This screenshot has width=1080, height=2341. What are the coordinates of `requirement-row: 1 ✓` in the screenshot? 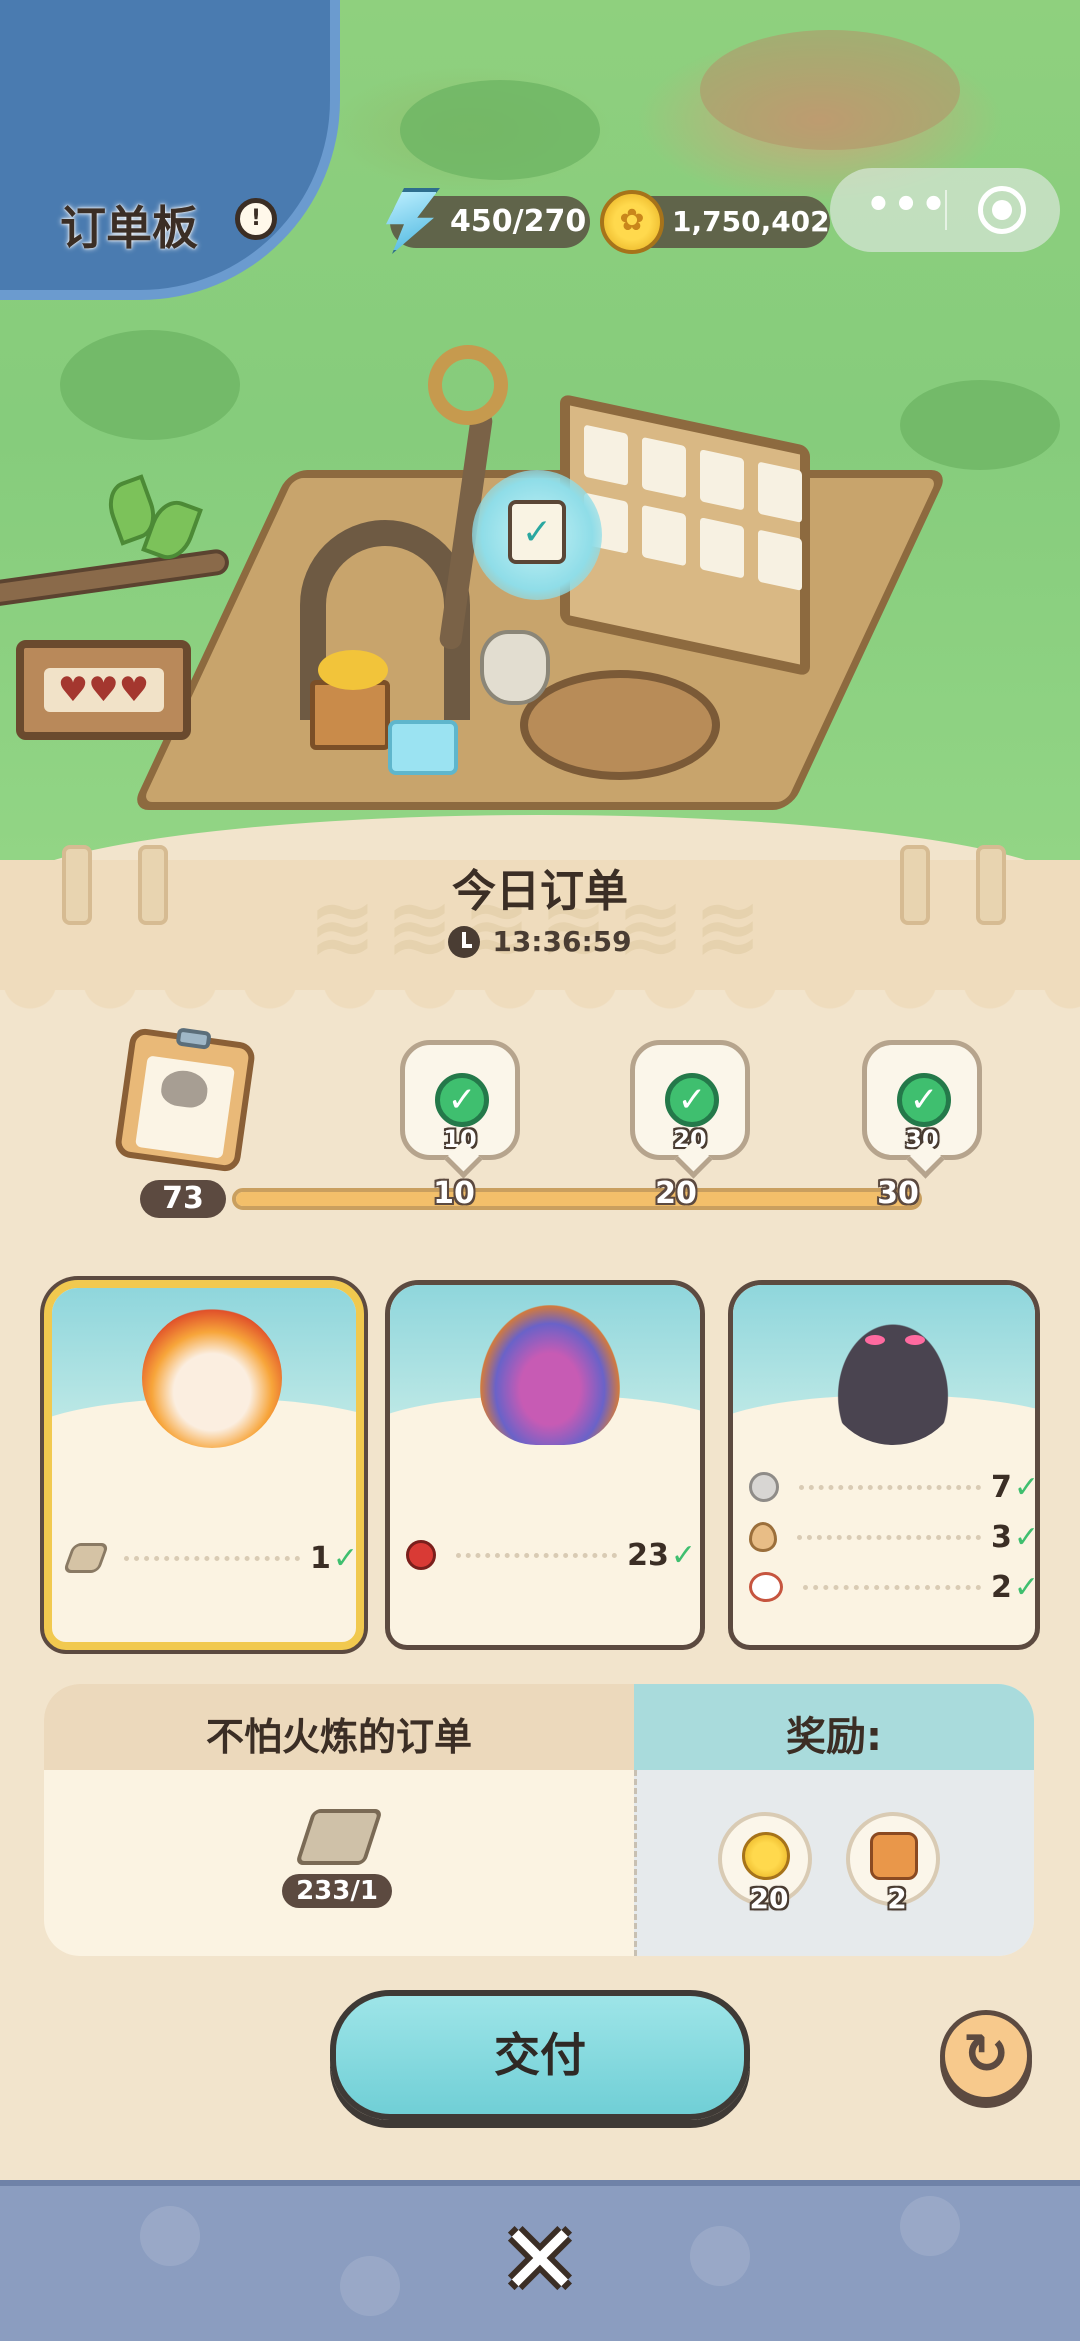 It's located at (210, 1558).